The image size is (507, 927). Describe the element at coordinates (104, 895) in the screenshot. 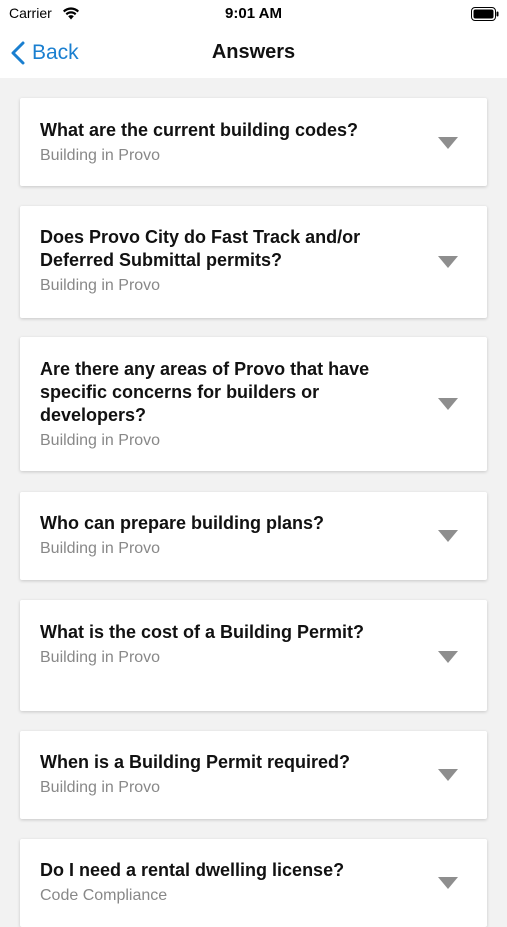

I see `category-text: Code Compliance` at that location.